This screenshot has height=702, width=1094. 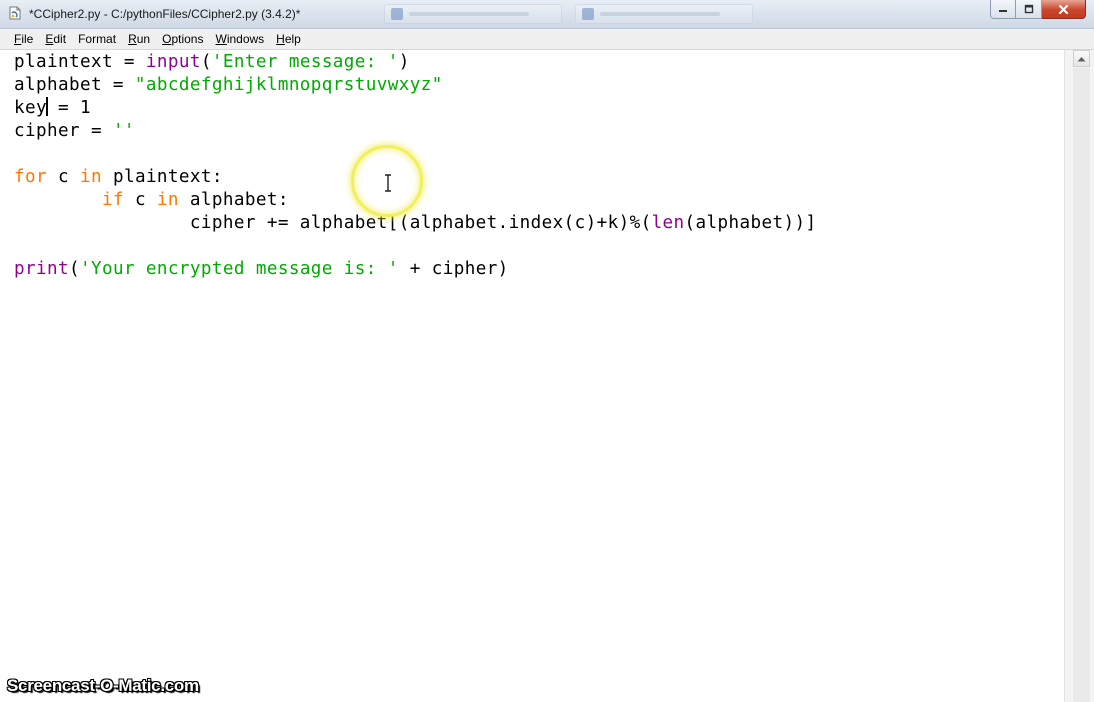 What do you see at coordinates (415, 131) in the screenshot?
I see `code-line: cipher = ''` at bounding box center [415, 131].